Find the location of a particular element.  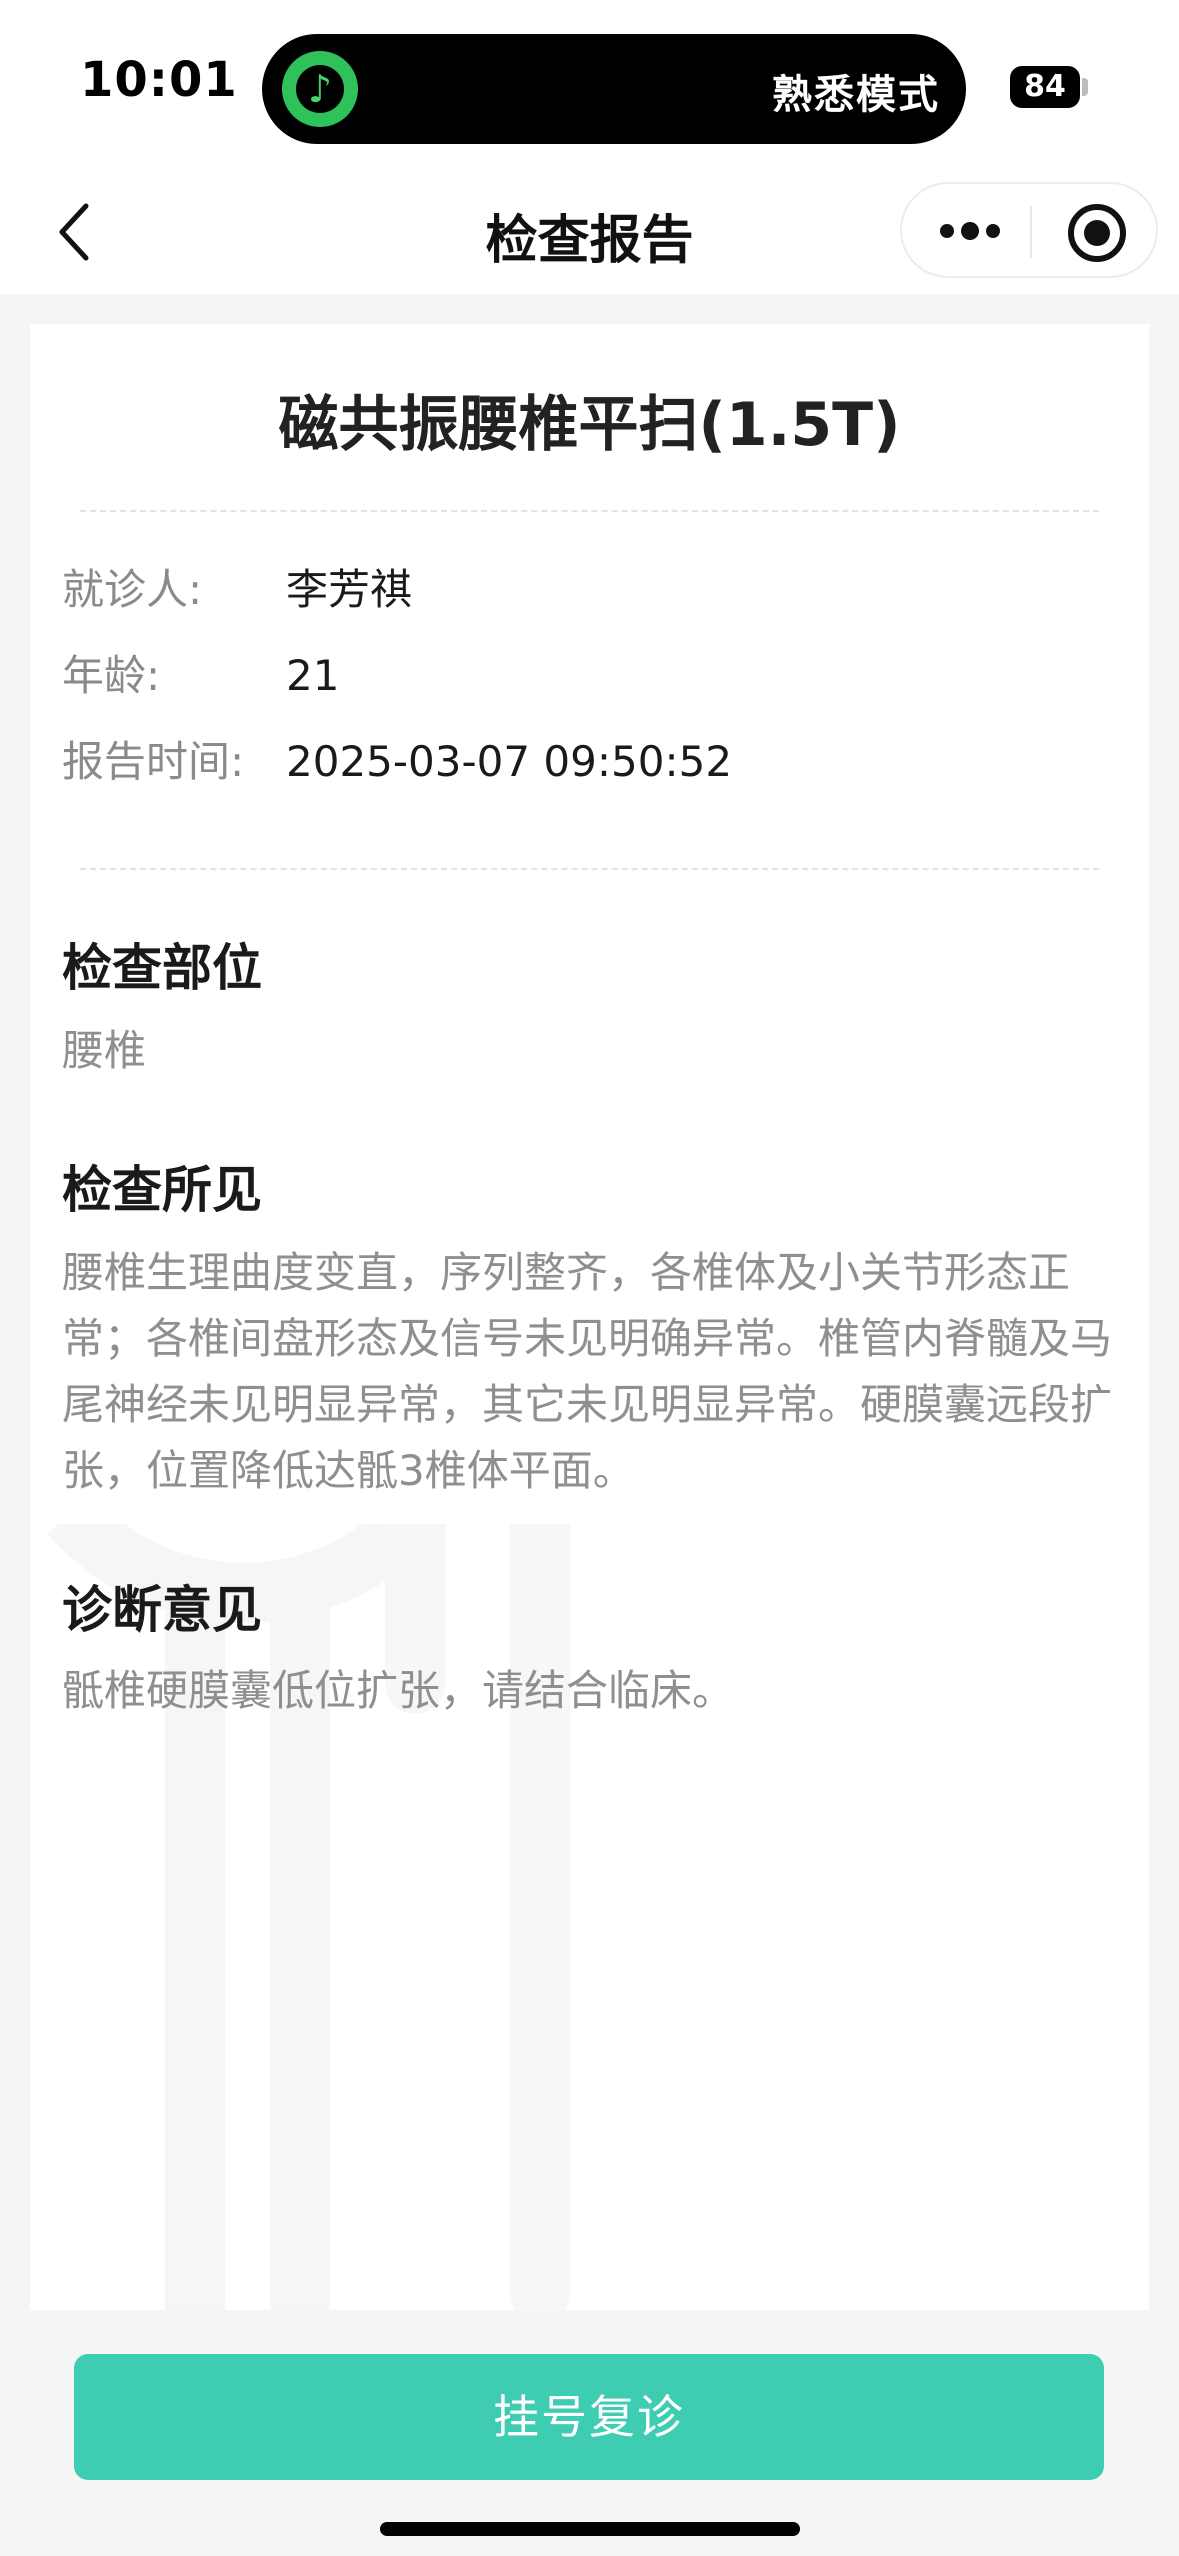

back-button is located at coordinates (78, 232).